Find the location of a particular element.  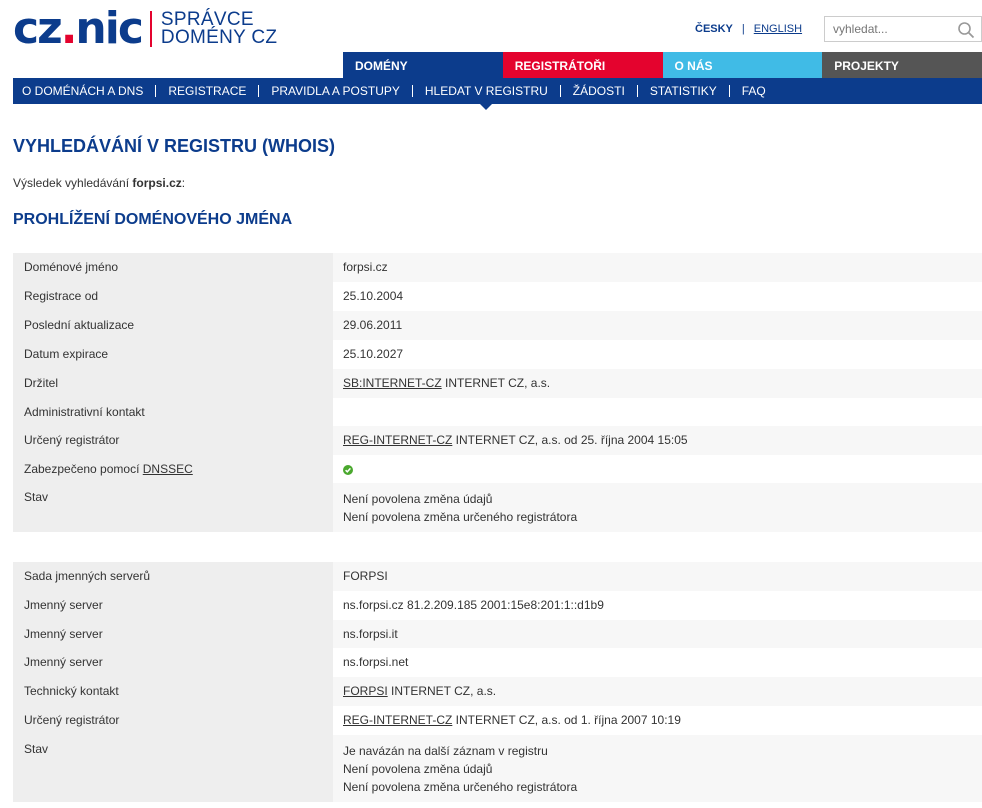

row-value: FORPSI INTERNET CZ, a.s. is located at coordinates (657, 691).